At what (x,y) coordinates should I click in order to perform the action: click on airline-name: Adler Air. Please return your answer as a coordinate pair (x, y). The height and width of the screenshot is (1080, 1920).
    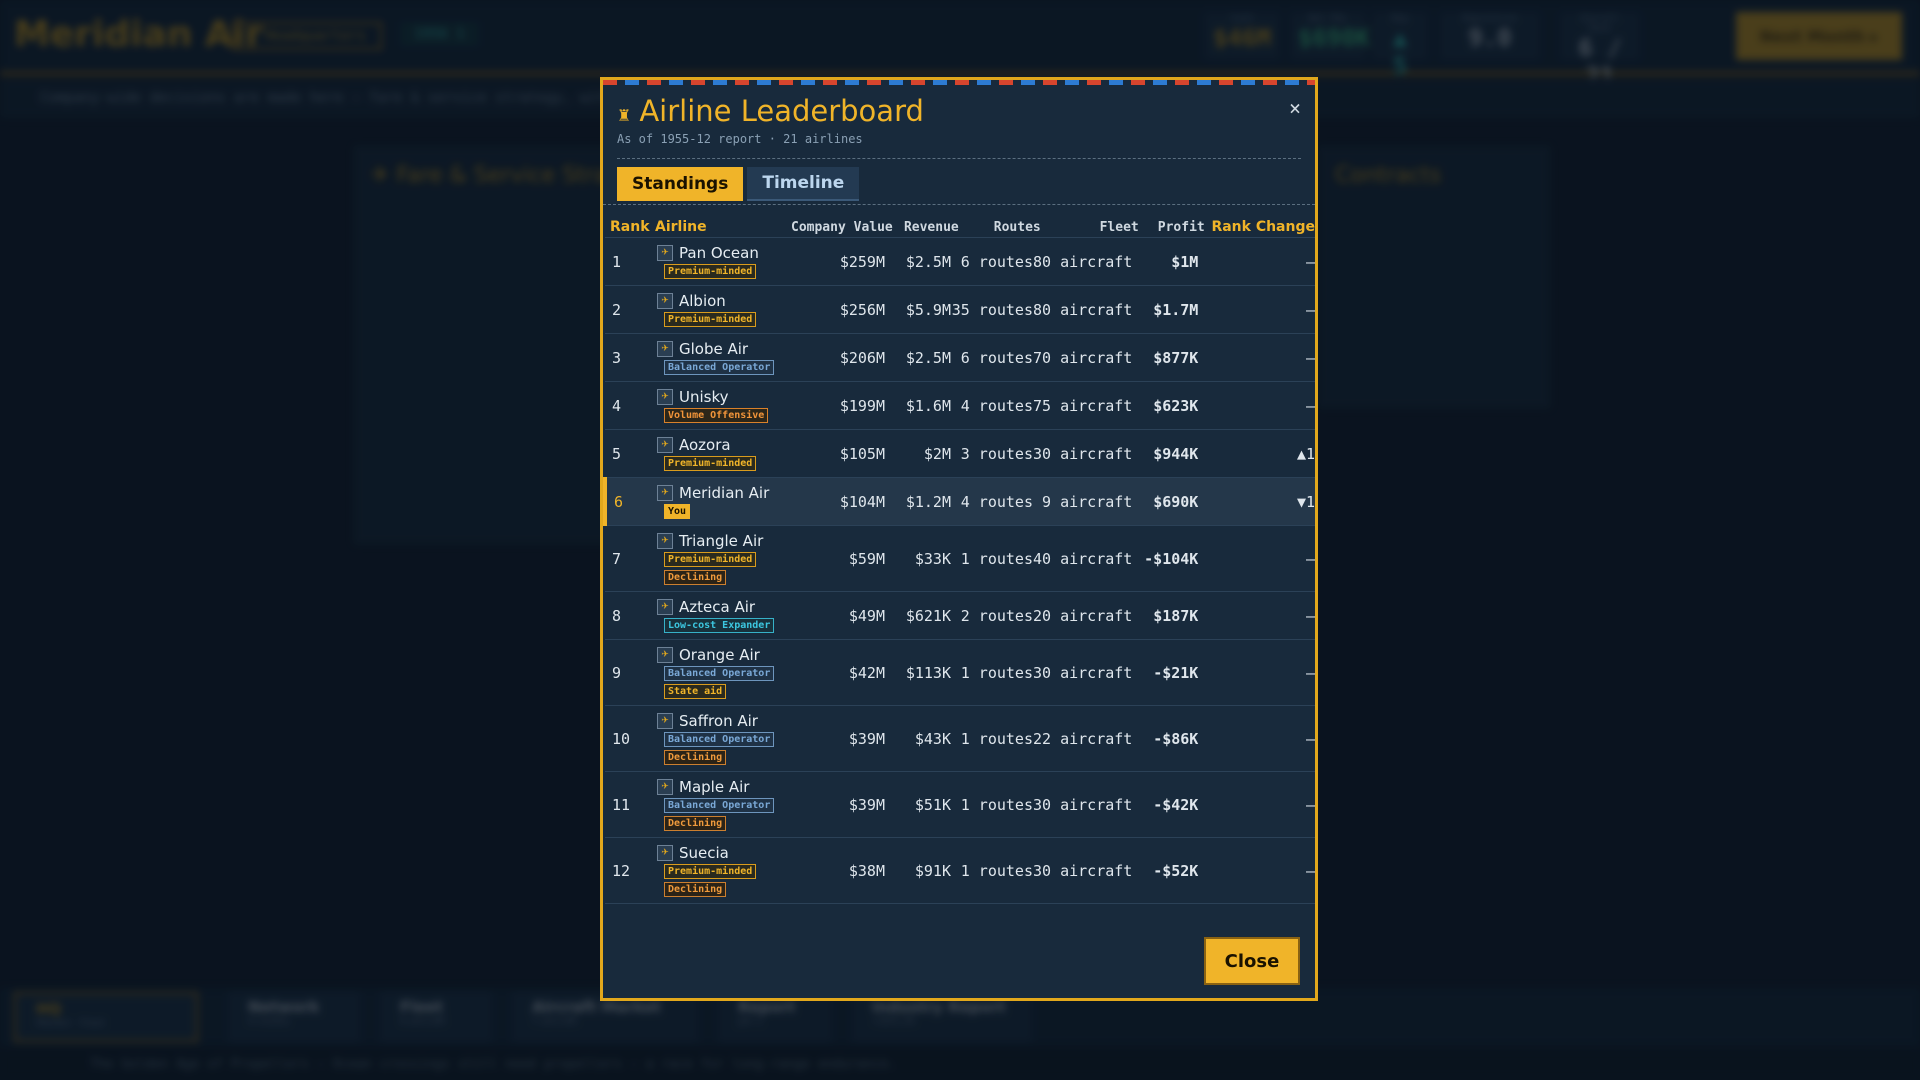
    Looking at the image, I should click on (711, 919).